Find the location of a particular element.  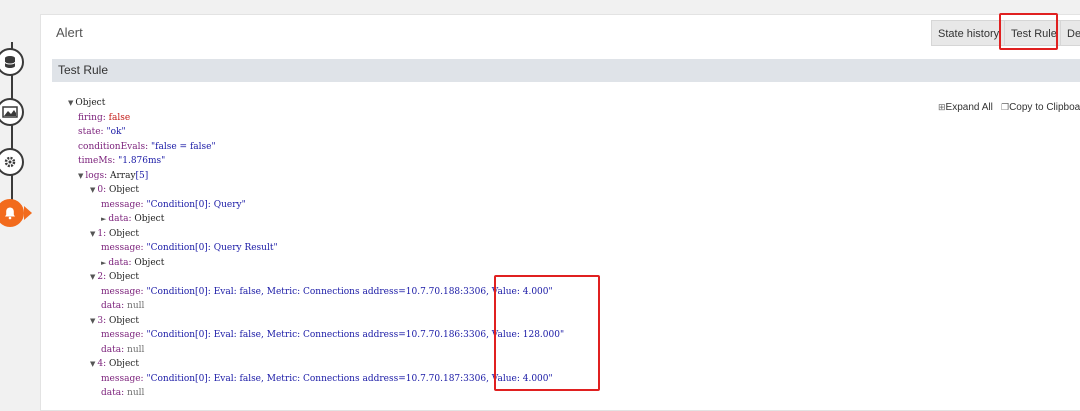

bell-icon is located at coordinates (12, 213).